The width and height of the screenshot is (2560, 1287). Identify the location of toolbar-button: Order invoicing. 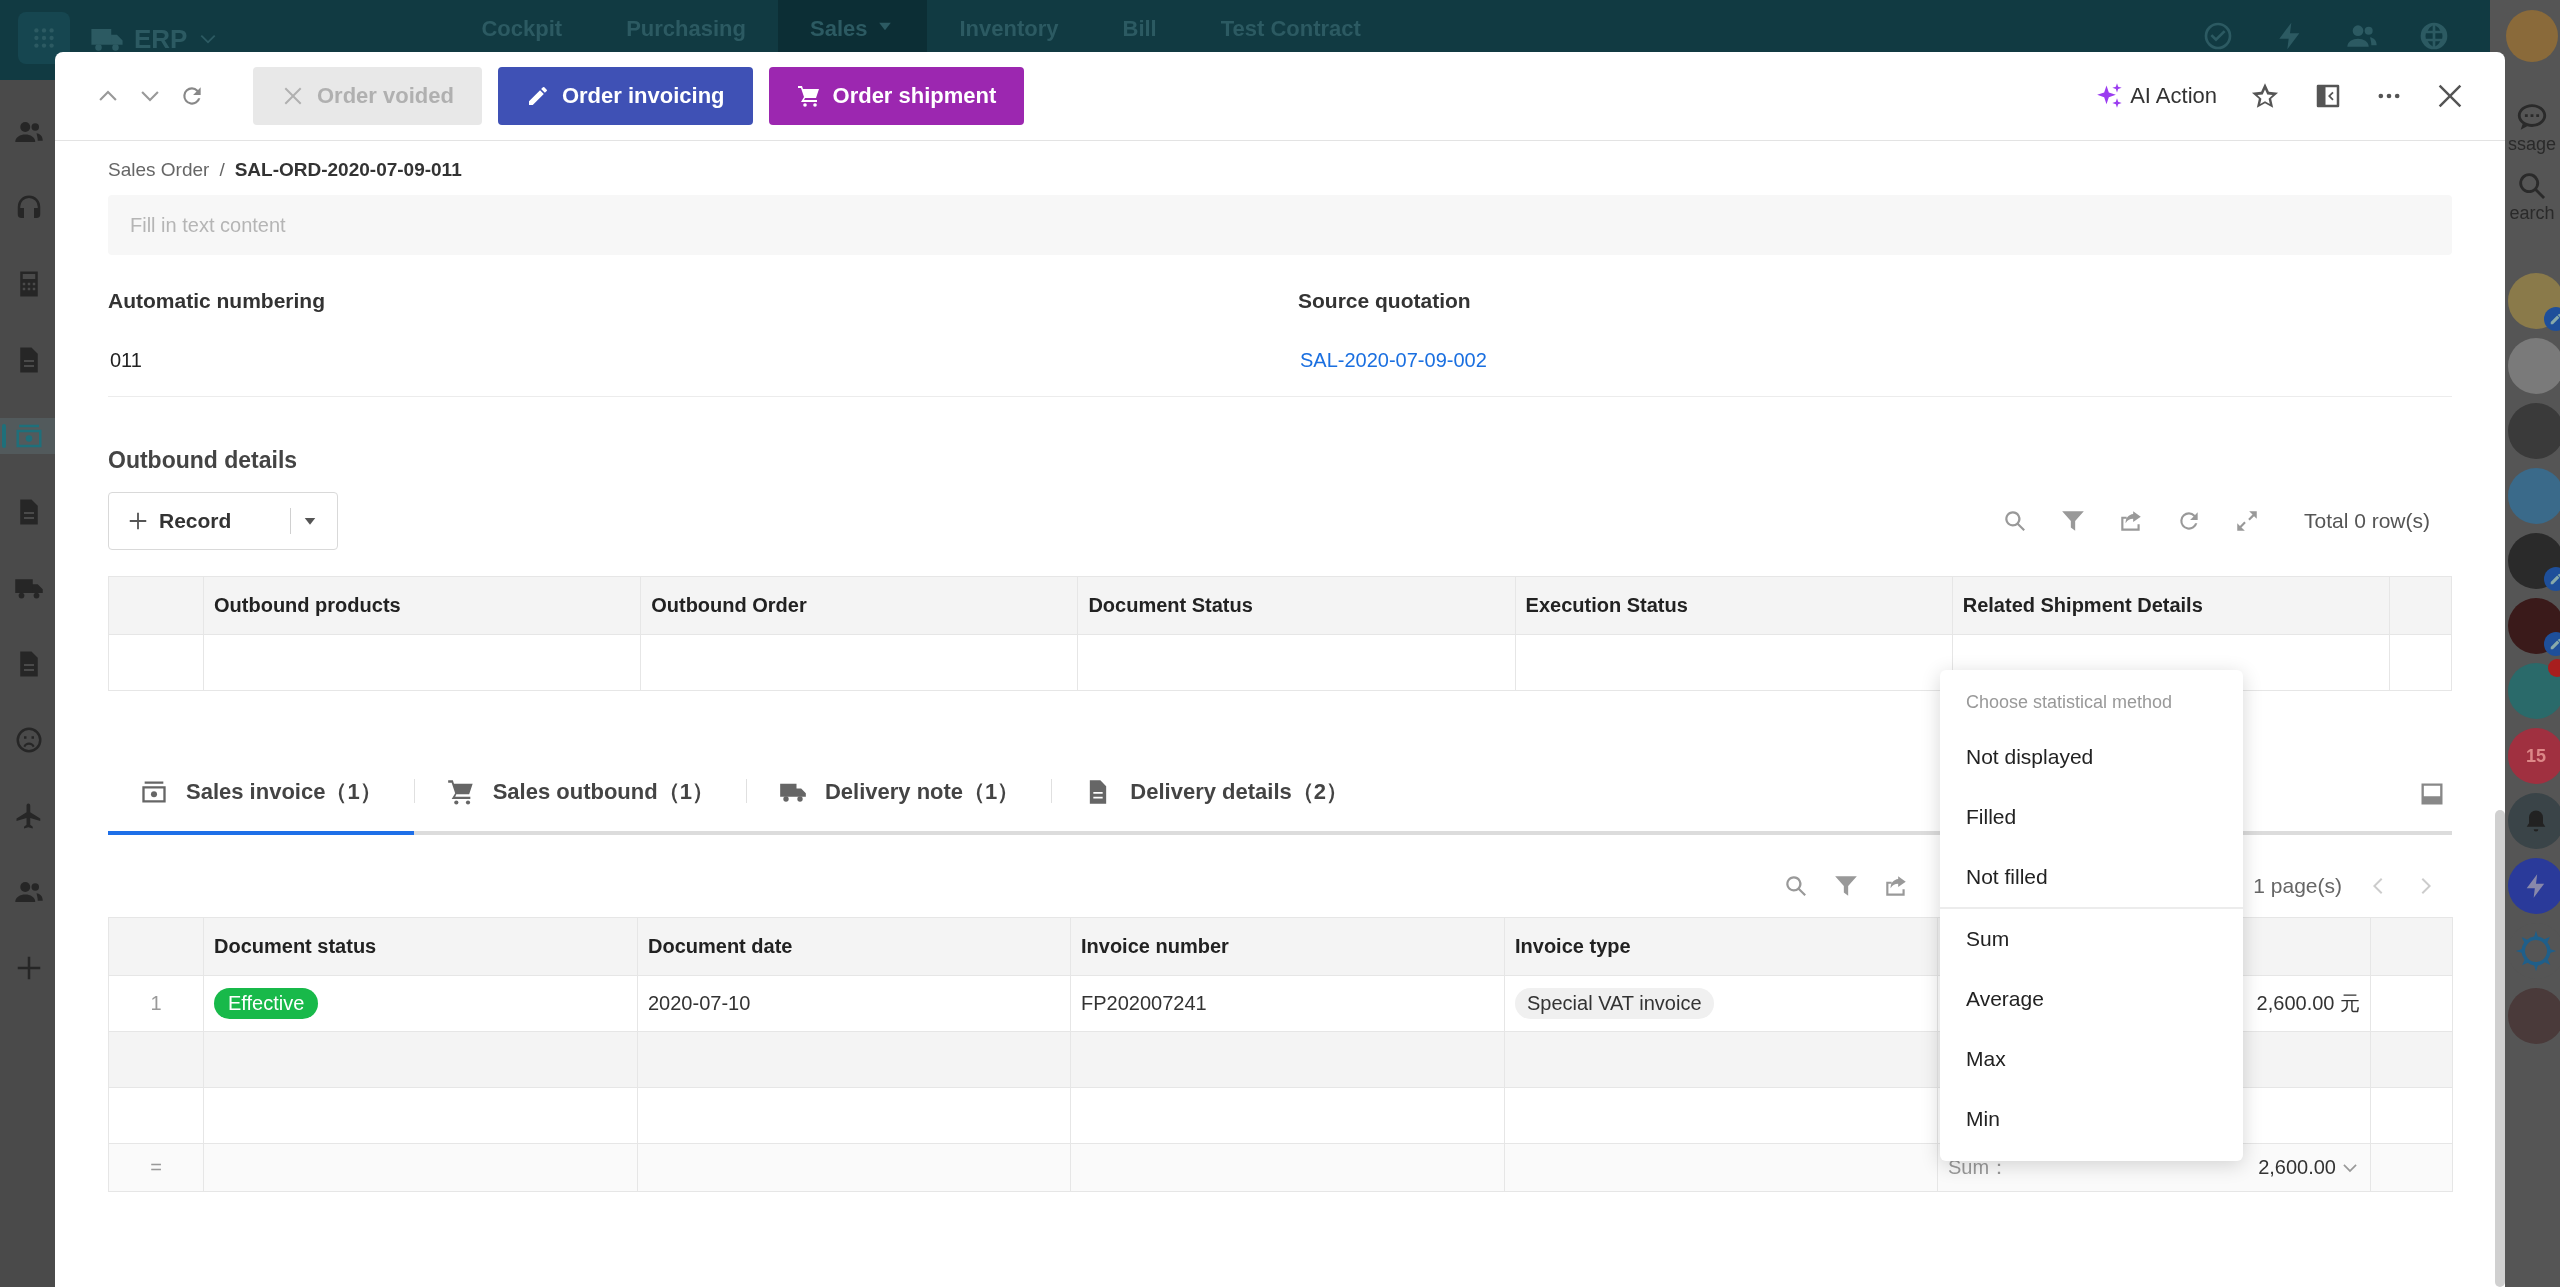
(625, 96).